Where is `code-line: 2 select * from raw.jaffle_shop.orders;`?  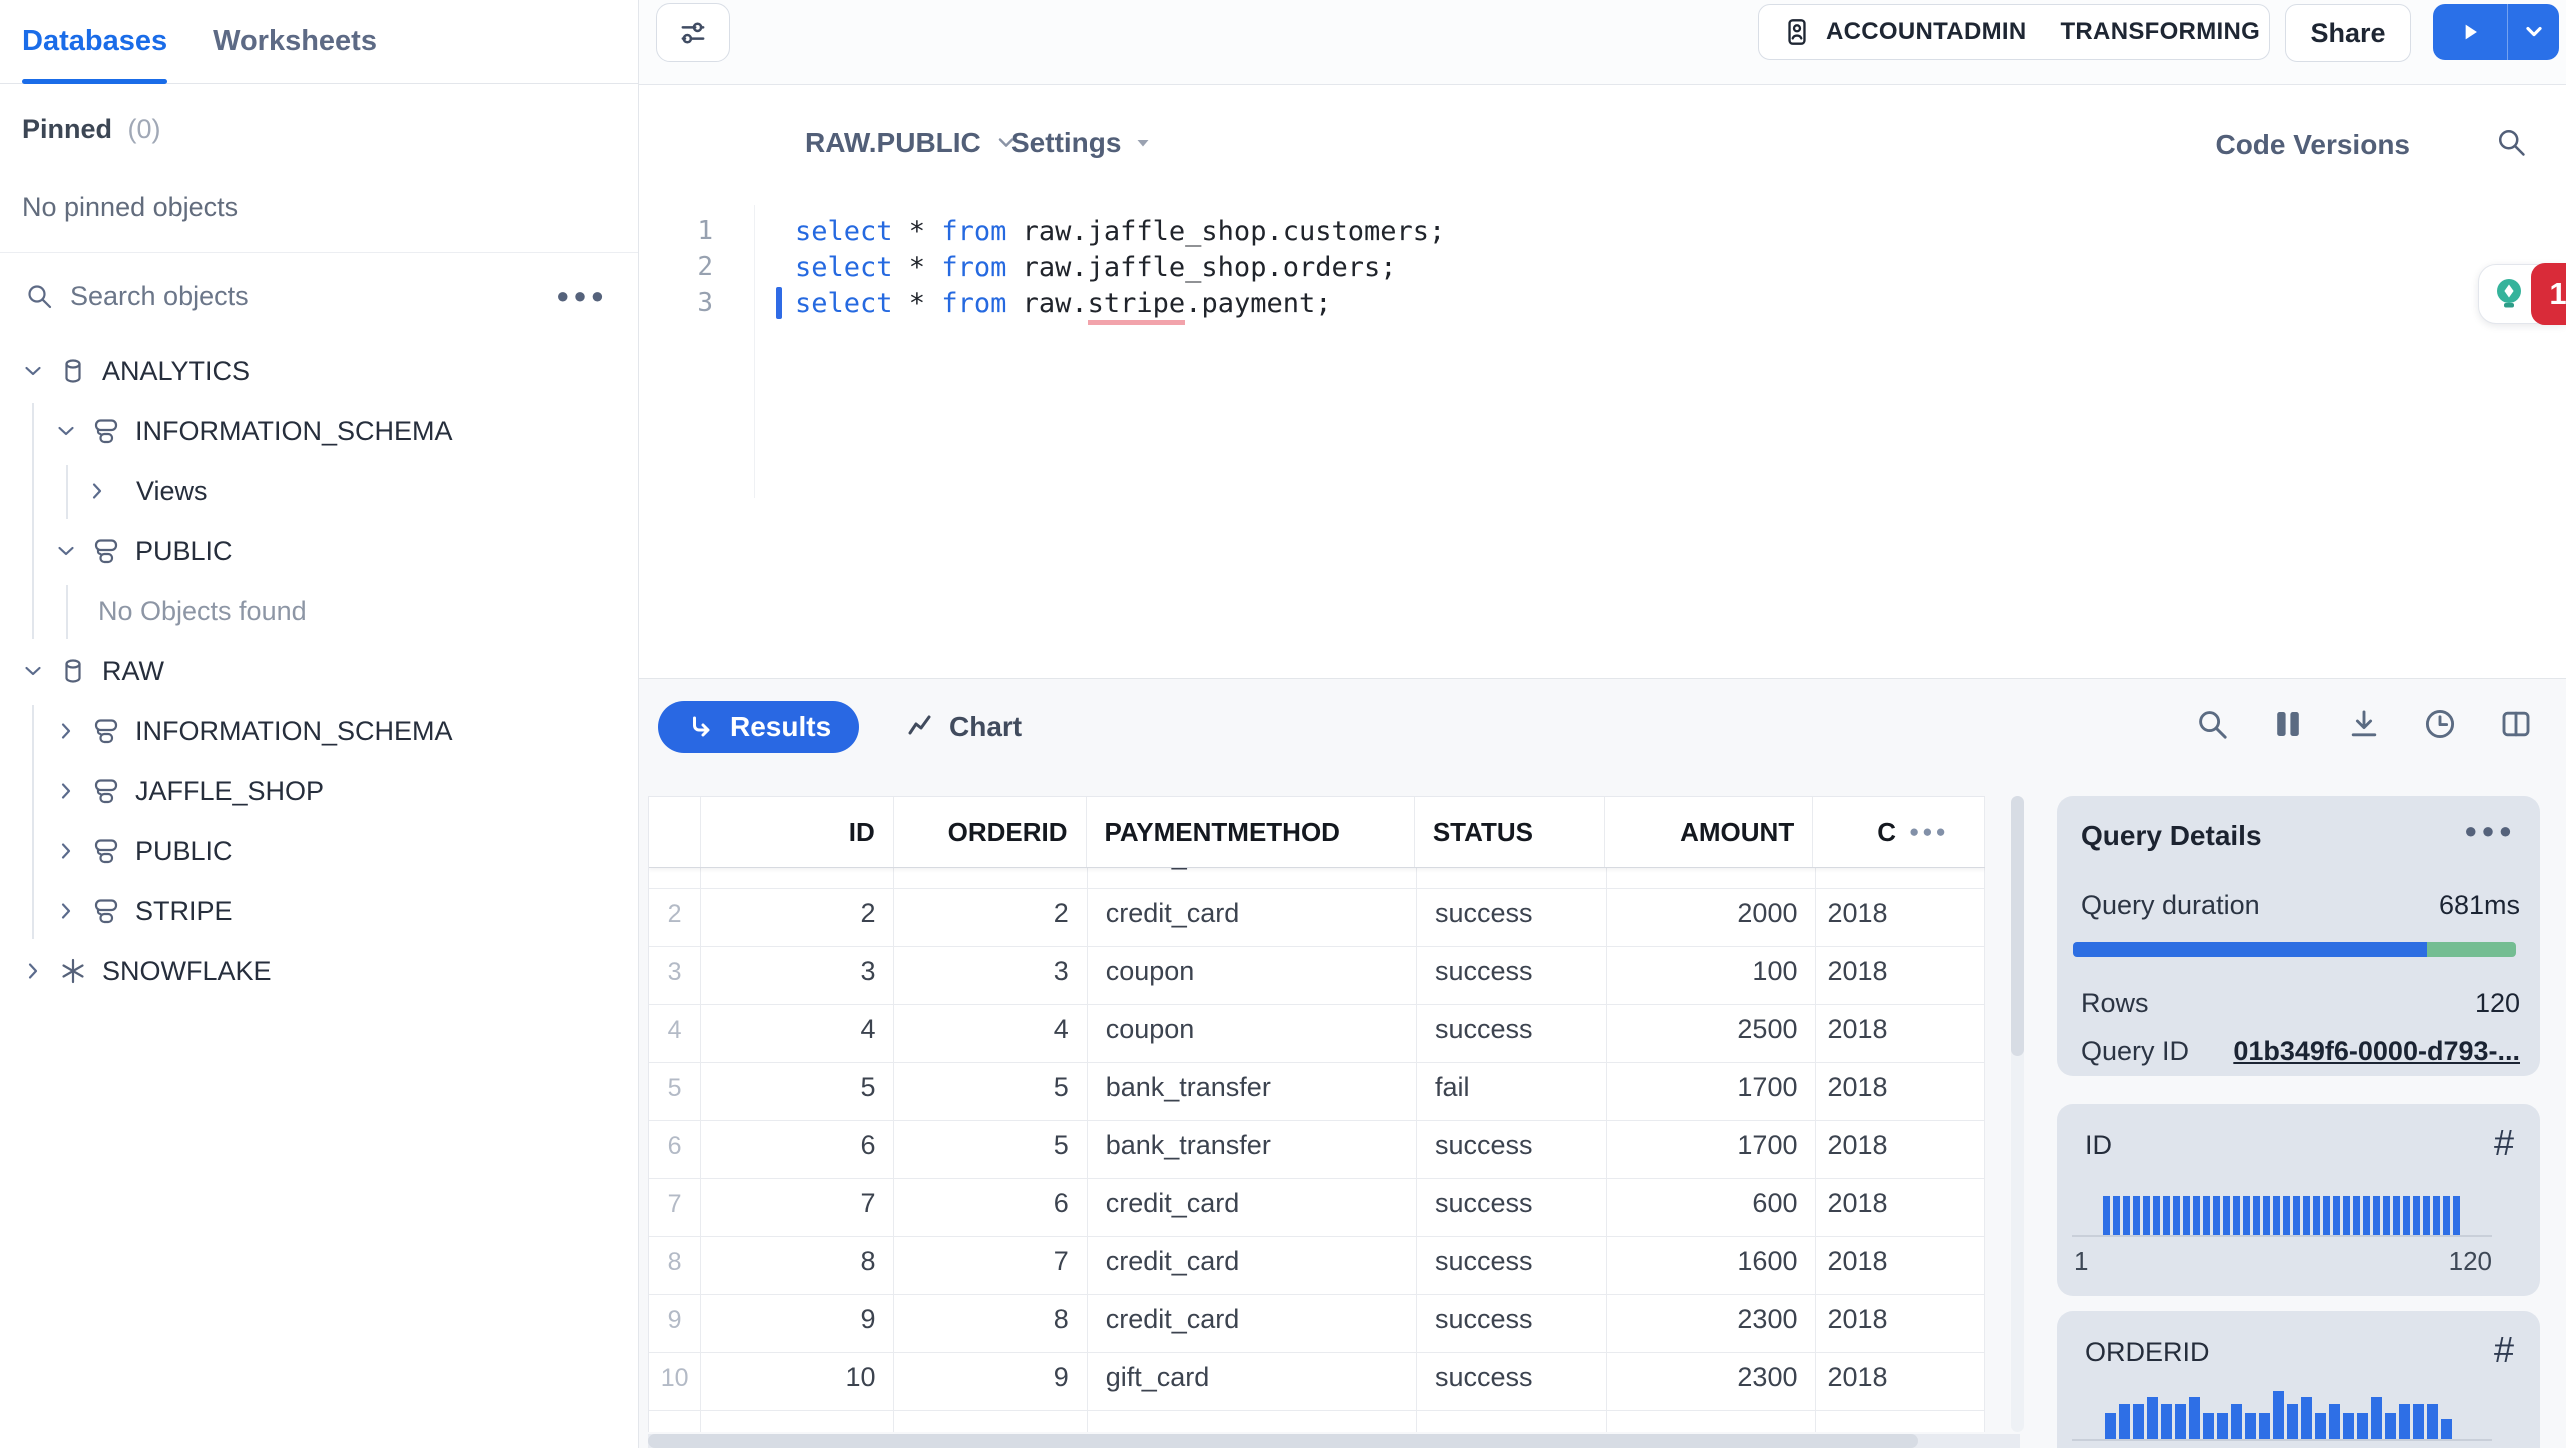 code-line: 2 select * from raw.jaffle_shop.orders; is located at coordinates (1602, 267).